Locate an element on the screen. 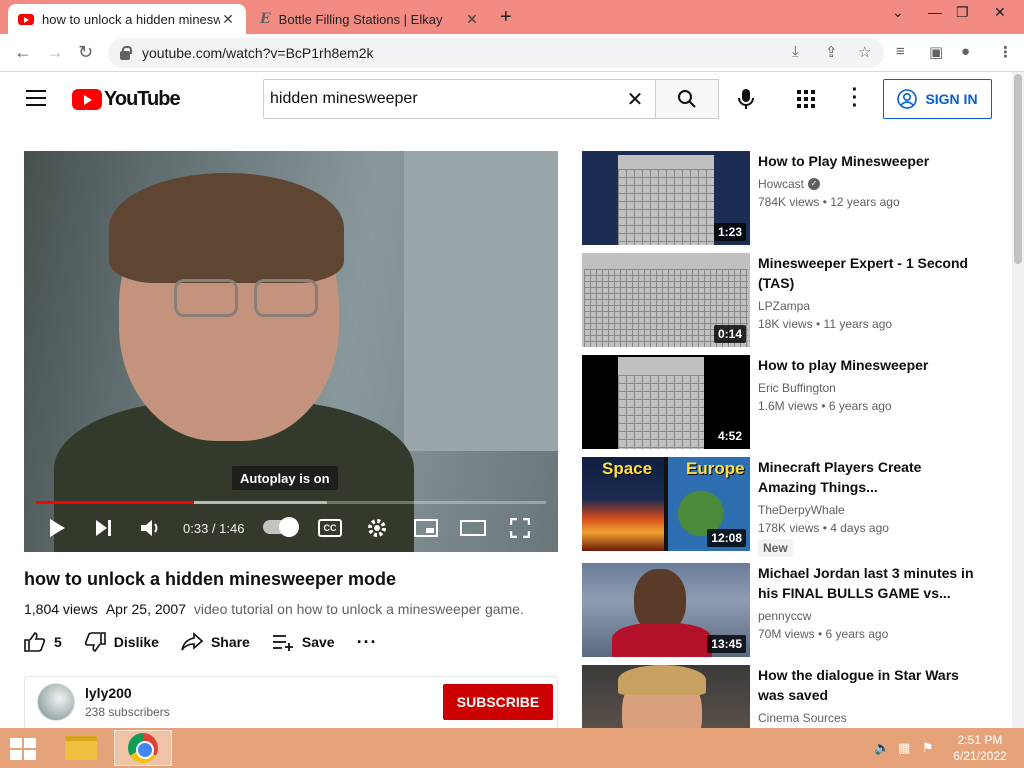  next-video-icon is located at coordinates (104, 528).